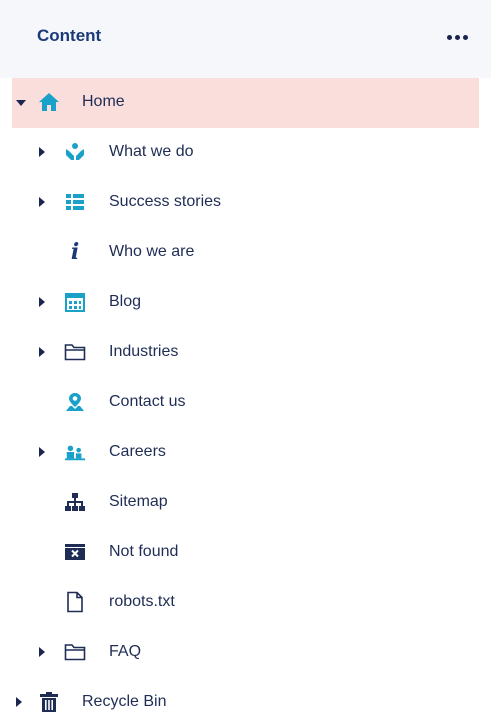 This screenshot has width=491, height=728. Describe the element at coordinates (245, 39) in the screenshot. I see `section-header: Content` at that location.